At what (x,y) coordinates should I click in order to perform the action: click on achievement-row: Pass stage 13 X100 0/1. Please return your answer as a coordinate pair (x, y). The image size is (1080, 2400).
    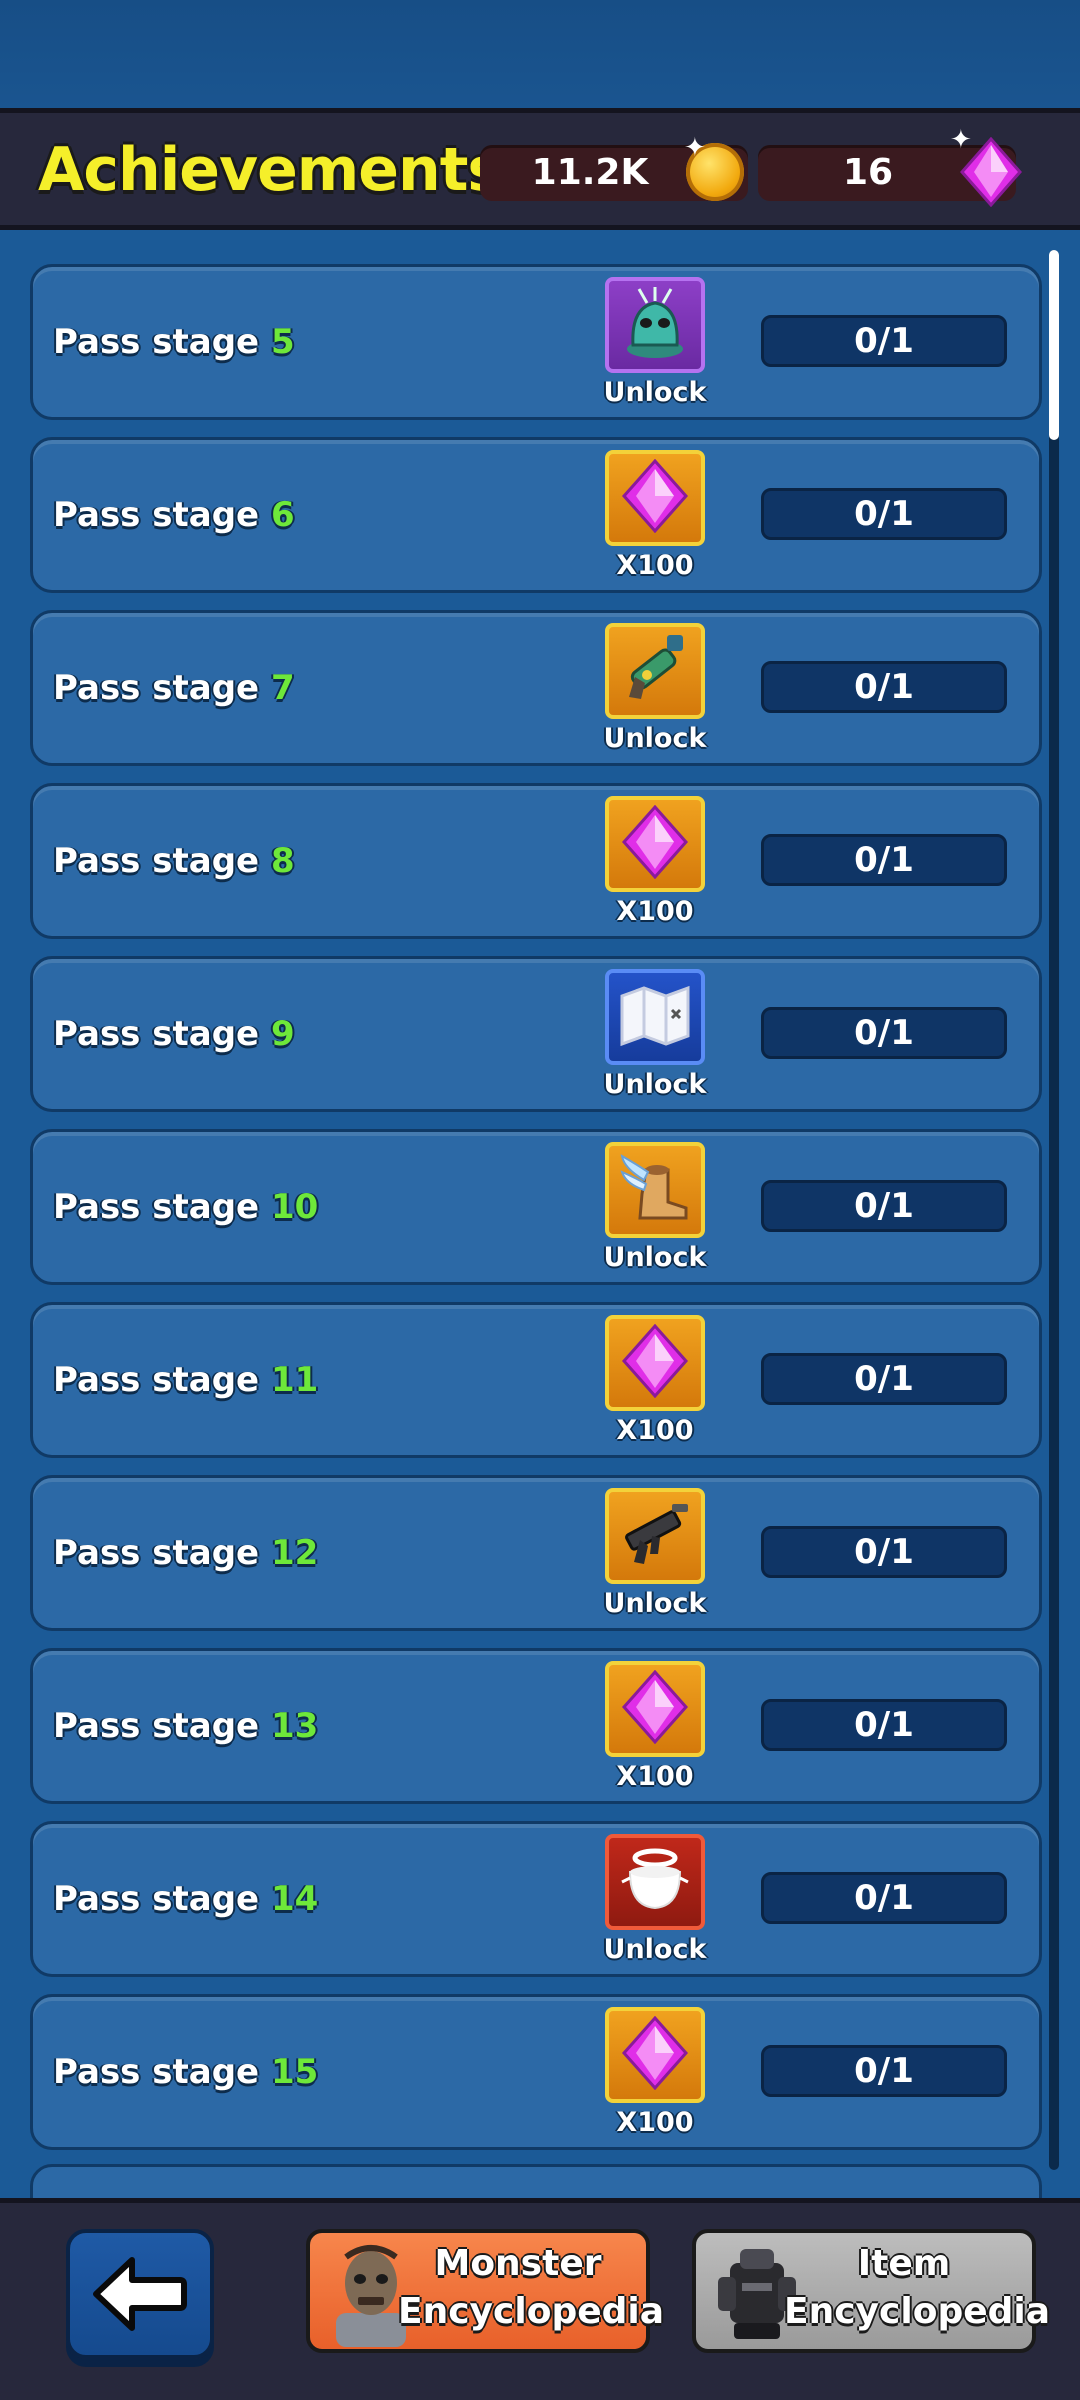
    Looking at the image, I should click on (536, 1726).